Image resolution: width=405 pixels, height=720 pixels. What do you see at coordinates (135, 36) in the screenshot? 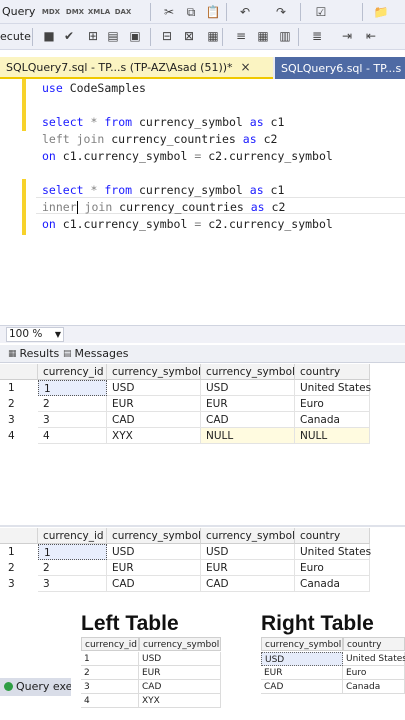
I see `intellisense-icon: ▣` at bounding box center [135, 36].